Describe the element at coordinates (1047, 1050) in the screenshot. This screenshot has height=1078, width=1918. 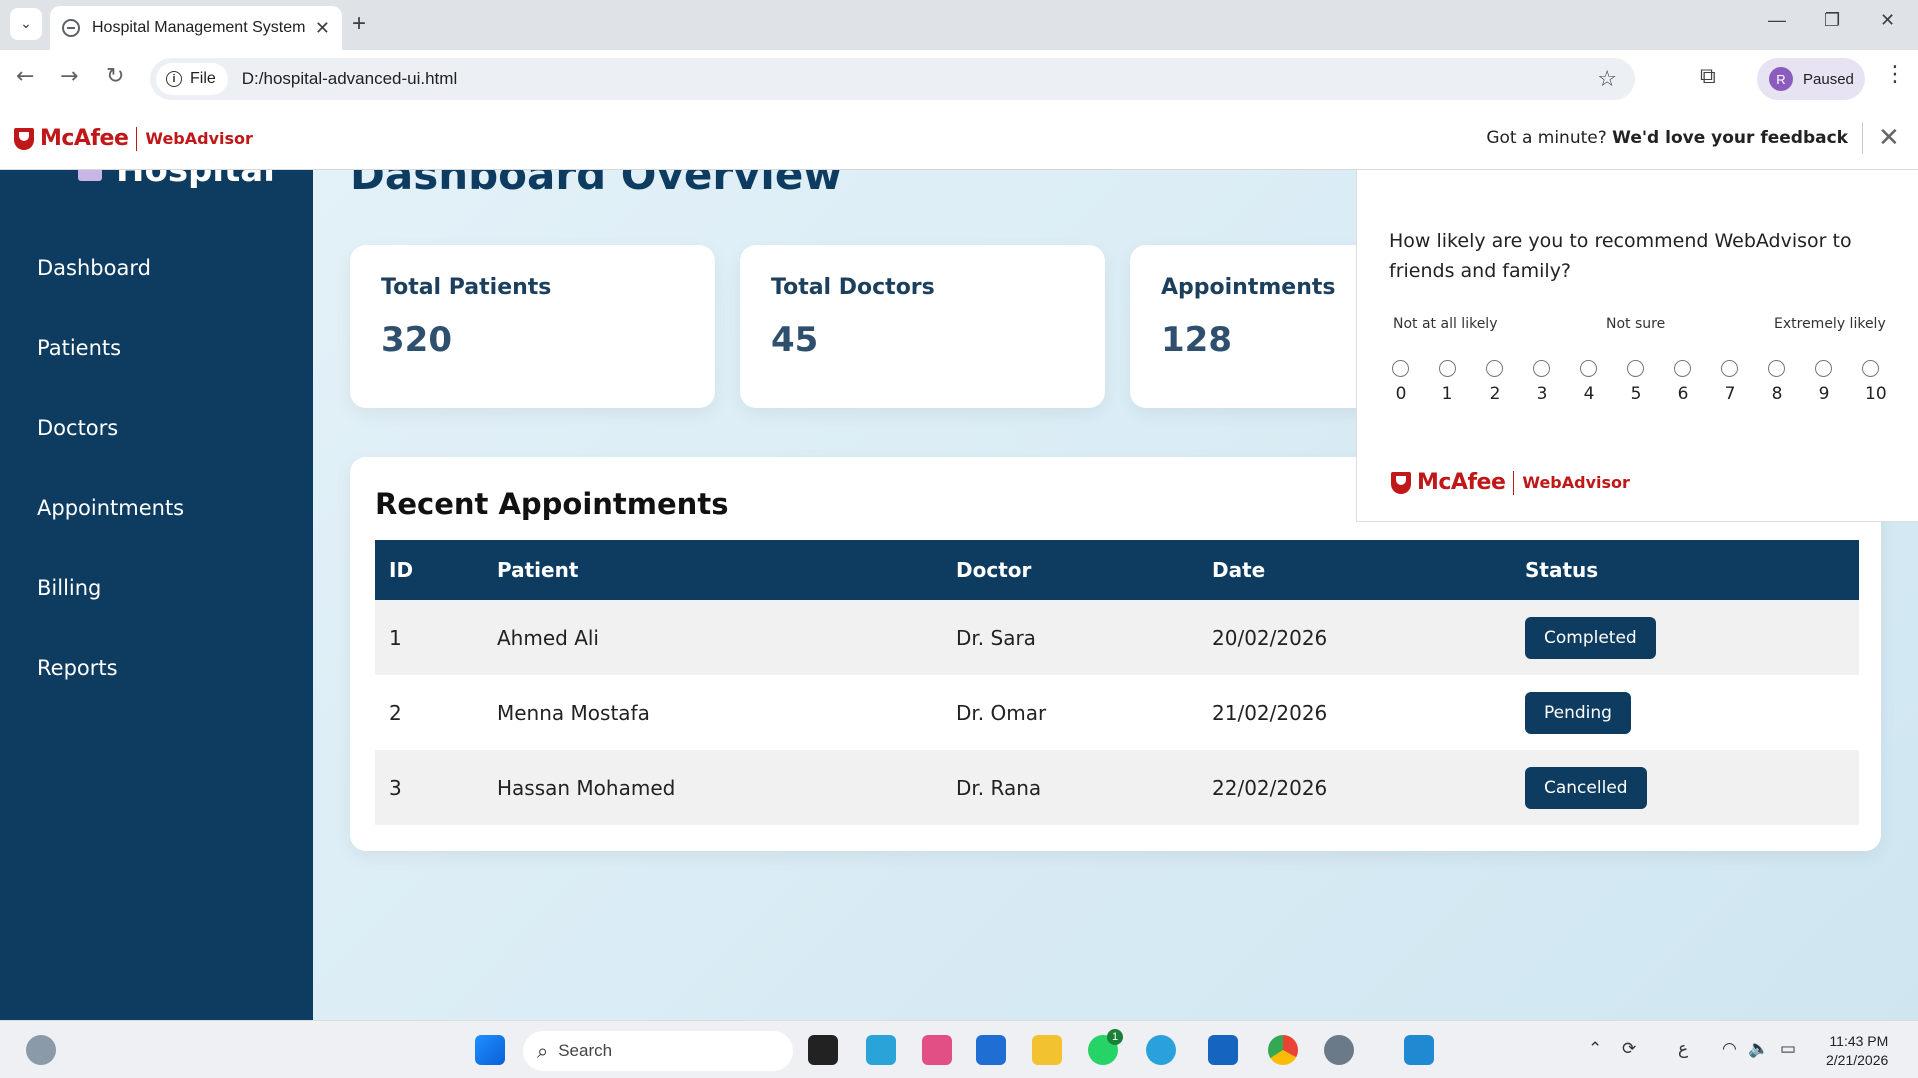
I see `file-explorer-icon` at that location.